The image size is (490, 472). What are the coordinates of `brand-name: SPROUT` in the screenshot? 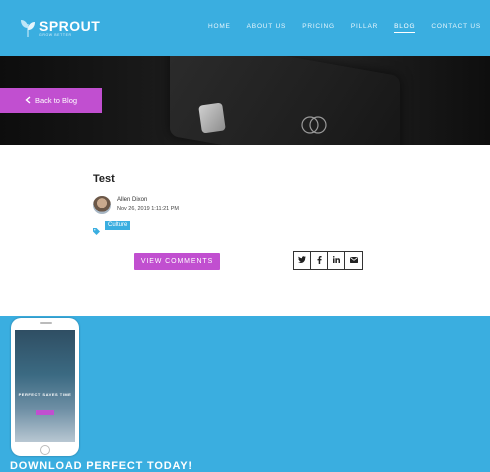 It's located at (70, 25).